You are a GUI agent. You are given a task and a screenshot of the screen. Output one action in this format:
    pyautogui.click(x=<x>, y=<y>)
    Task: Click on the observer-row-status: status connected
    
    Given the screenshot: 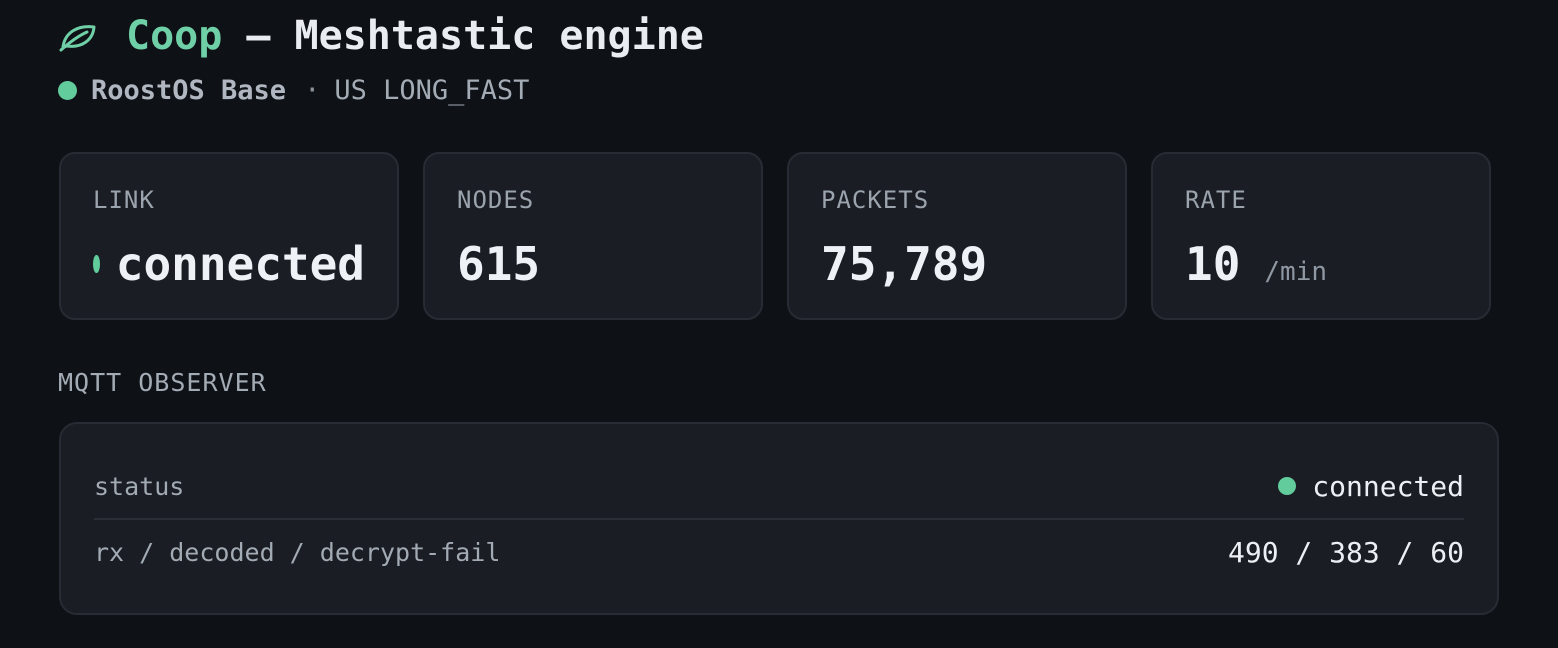 What is the action you would take?
    pyautogui.click(x=779, y=487)
    